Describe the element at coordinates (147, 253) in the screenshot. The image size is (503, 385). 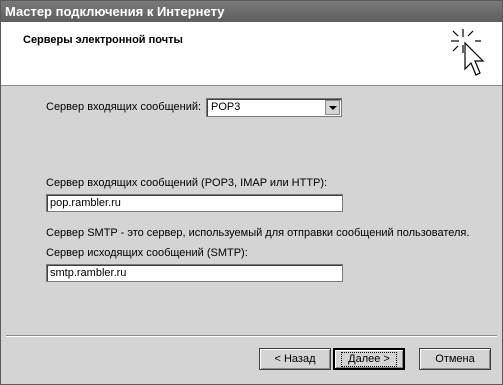
I see `outgoing-server-label: Сервер исходящих сообщений (SMTP):` at that location.